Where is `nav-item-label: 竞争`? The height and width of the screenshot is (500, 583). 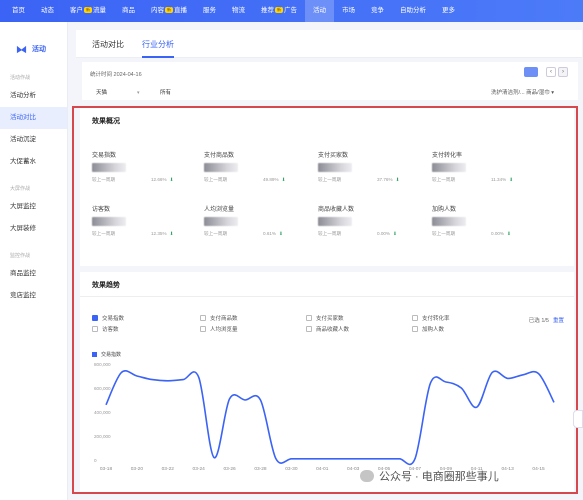 nav-item-label: 竞争 is located at coordinates (377, 10).